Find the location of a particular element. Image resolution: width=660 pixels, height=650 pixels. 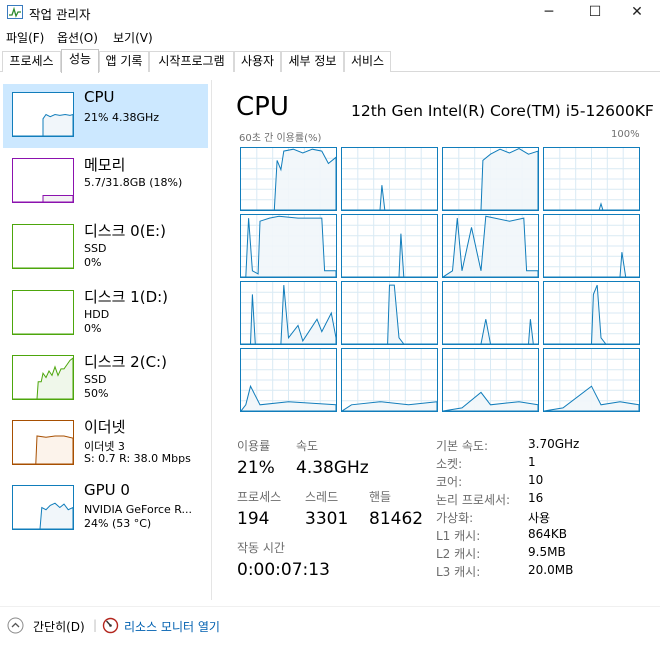

threads-value: 3301 is located at coordinates (327, 519).